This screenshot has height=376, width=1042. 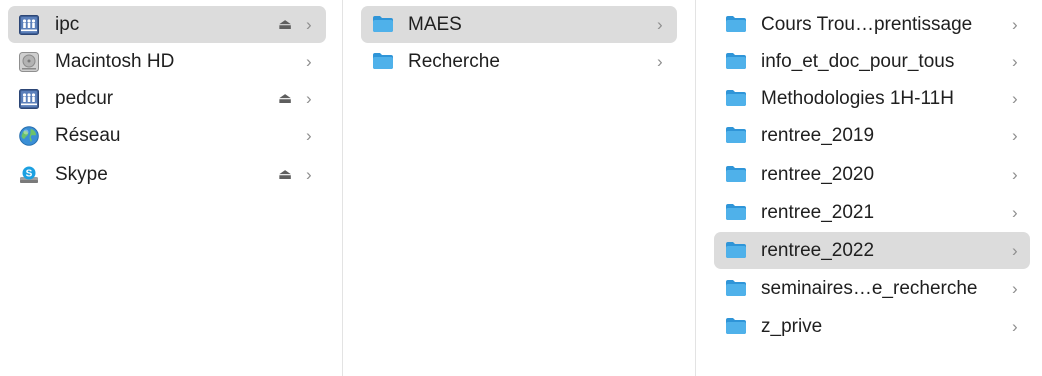 I want to click on folder-row: rentree_2019 ›, so click(x=872, y=135).